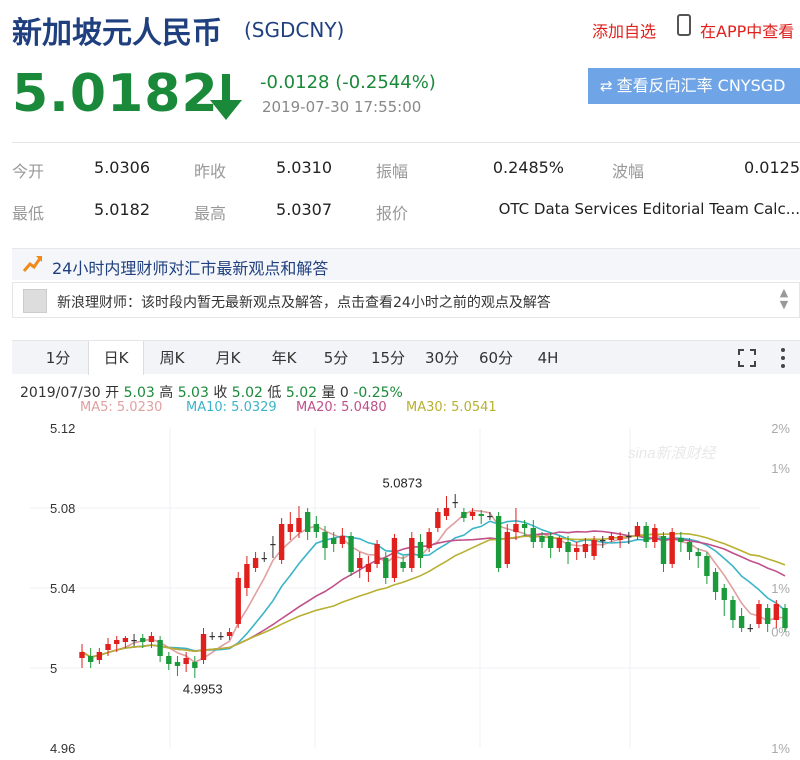 Image resolution: width=800 pixels, height=760 pixels. I want to click on tab-30min: 30分, so click(442, 358).